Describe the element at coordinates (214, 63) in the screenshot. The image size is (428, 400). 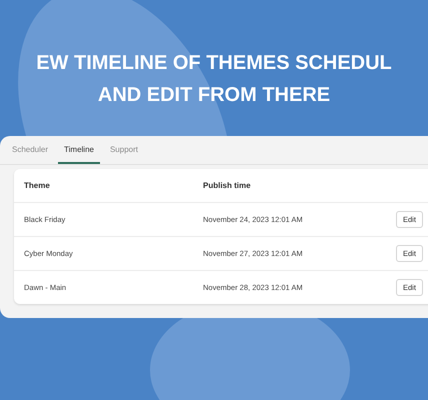
I see `headline: EW TIMELINE OF THEMES SCHEDUL` at that location.